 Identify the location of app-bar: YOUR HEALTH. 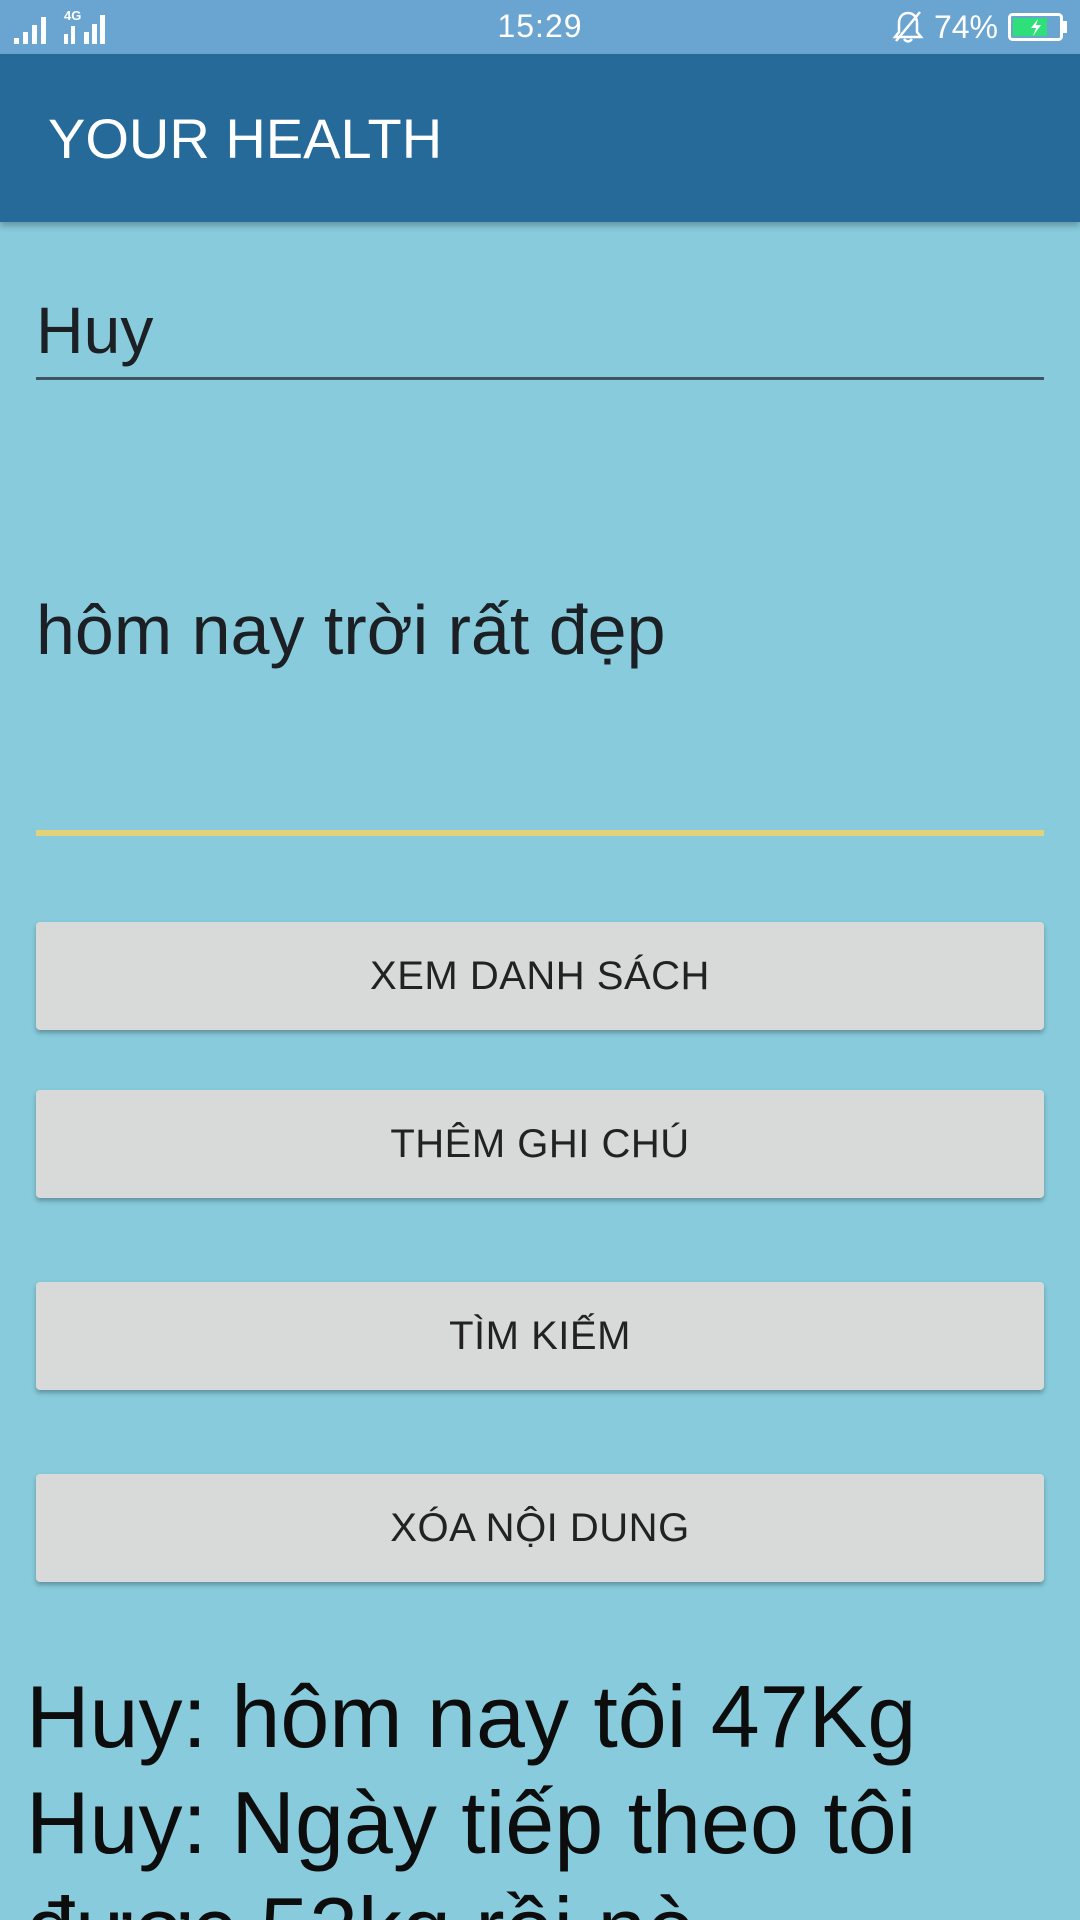
(540, 138).